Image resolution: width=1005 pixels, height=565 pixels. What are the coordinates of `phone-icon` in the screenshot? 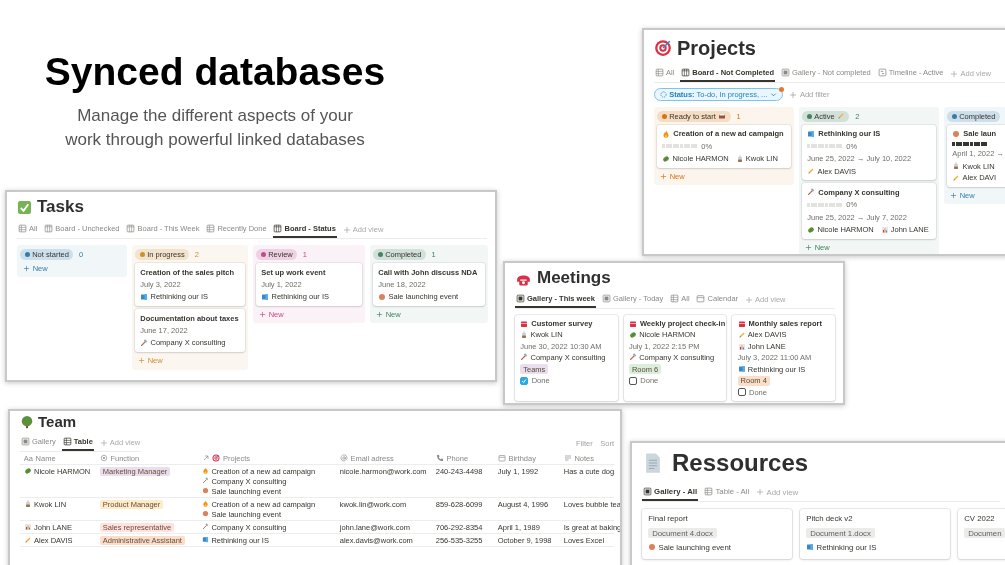 It's located at (439, 458).